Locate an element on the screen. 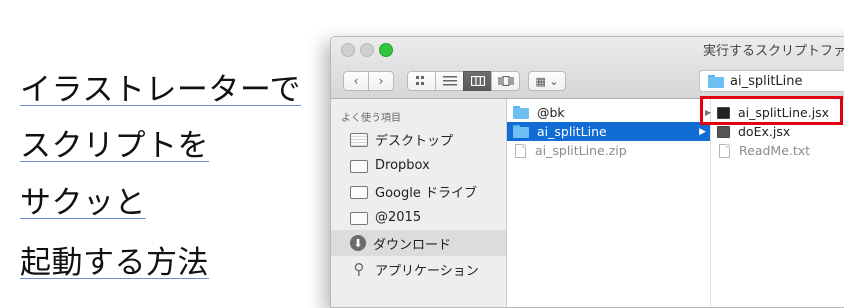 Image resolution: width=844 pixels, height=308 pixels. icon-view-icon is located at coordinates (419, 80).